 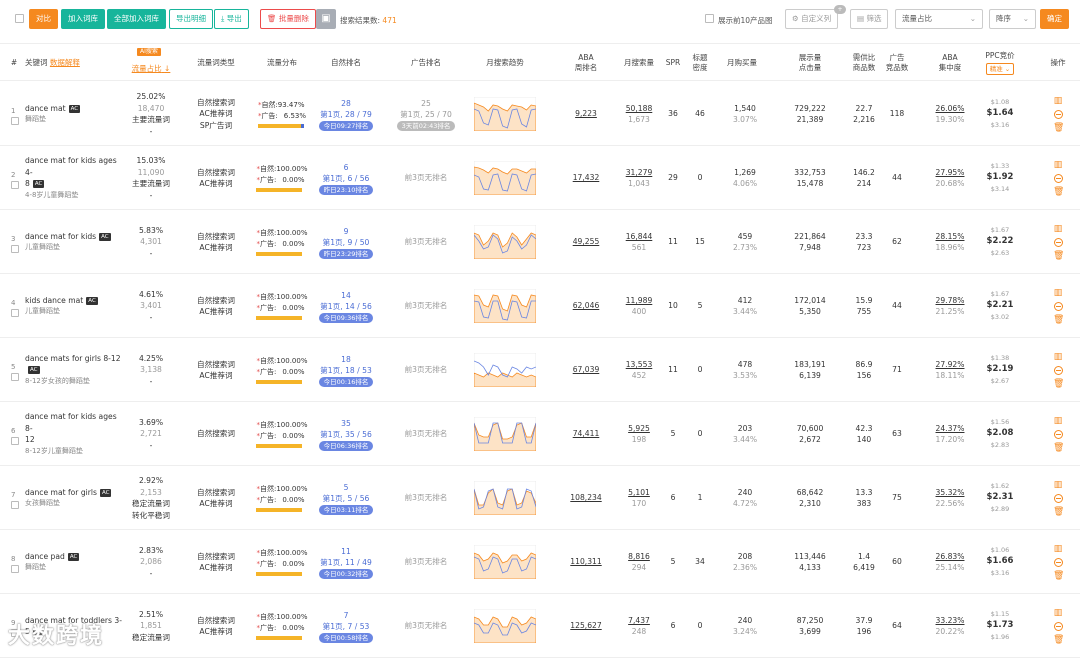 What do you see at coordinates (709, 18) in the screenshot?
I see `show-top10-checkbox` at bounding box center [709, 18].